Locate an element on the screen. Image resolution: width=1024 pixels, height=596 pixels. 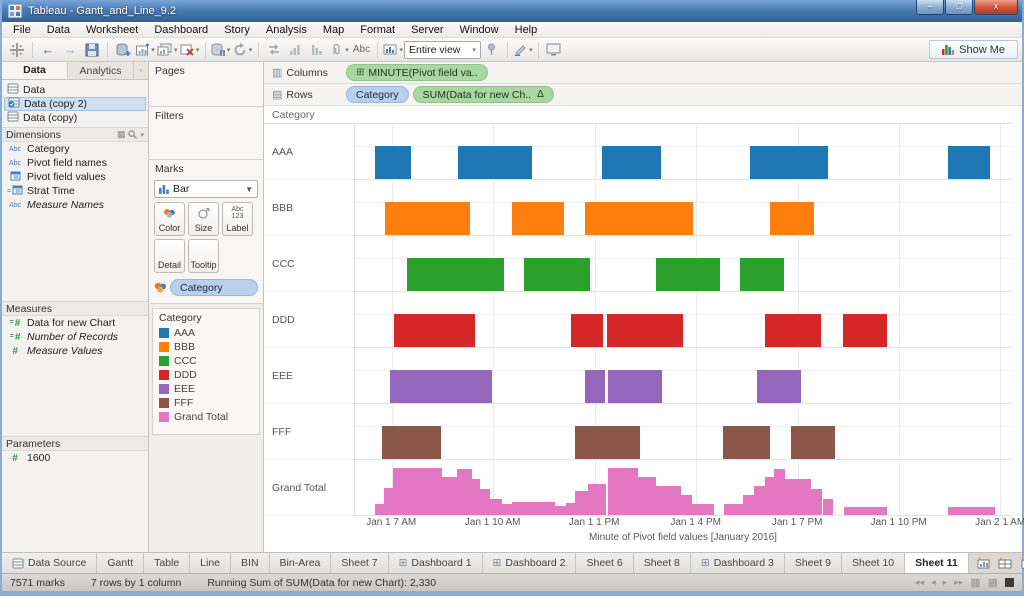
dimension-strat-time: = Strat Time is located at coordinates (75, 191).